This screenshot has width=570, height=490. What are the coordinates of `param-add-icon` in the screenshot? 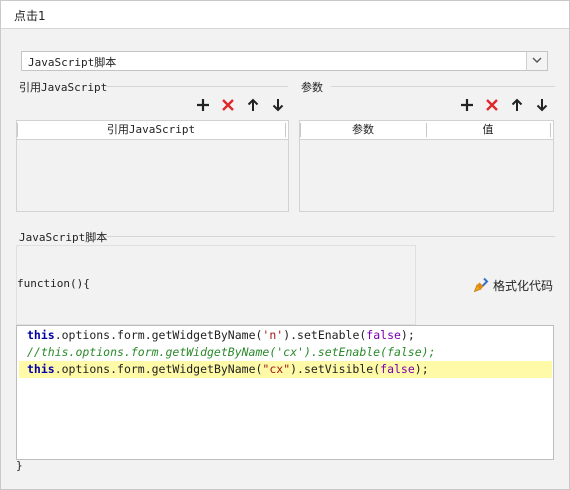 It's located at (467, 105).